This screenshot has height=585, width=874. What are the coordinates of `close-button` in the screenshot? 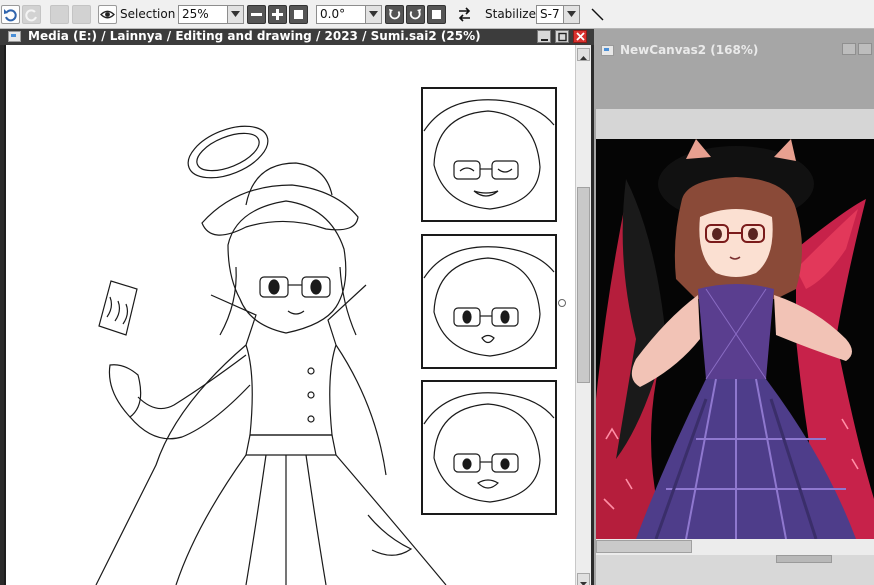 It's located at (580, 36).